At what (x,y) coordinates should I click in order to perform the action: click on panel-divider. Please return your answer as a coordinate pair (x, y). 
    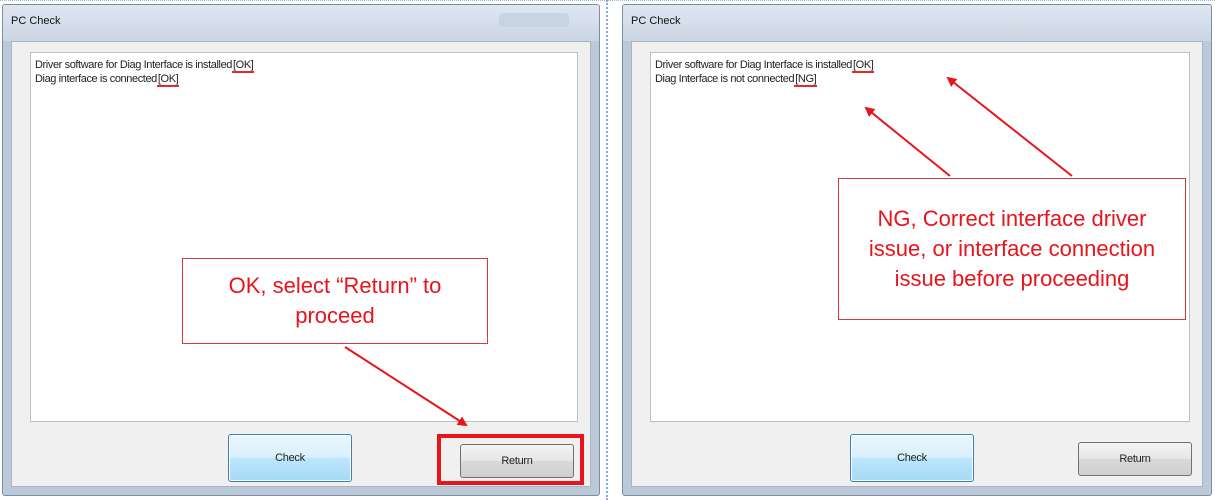
    Looking at the image, I should click on (607, 250).